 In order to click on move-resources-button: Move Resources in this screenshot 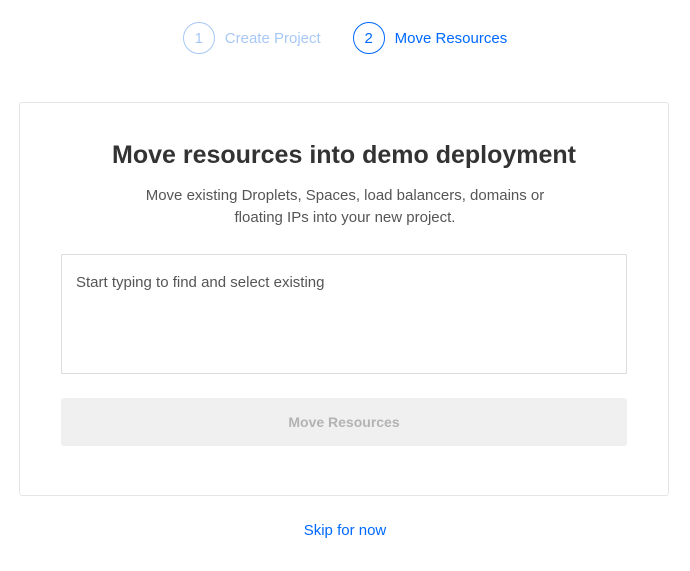, I will do `click(344, 422)`.